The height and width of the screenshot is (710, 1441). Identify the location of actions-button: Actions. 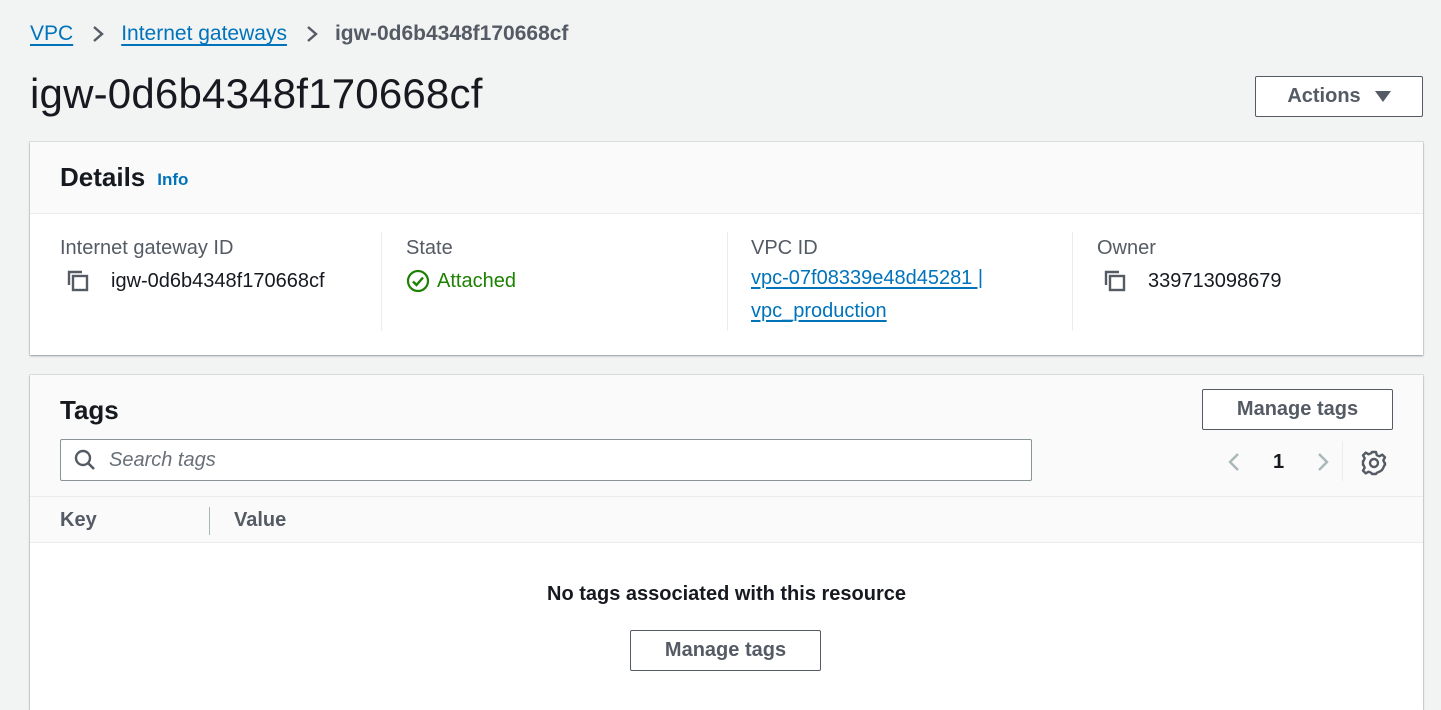
(1339, 96).